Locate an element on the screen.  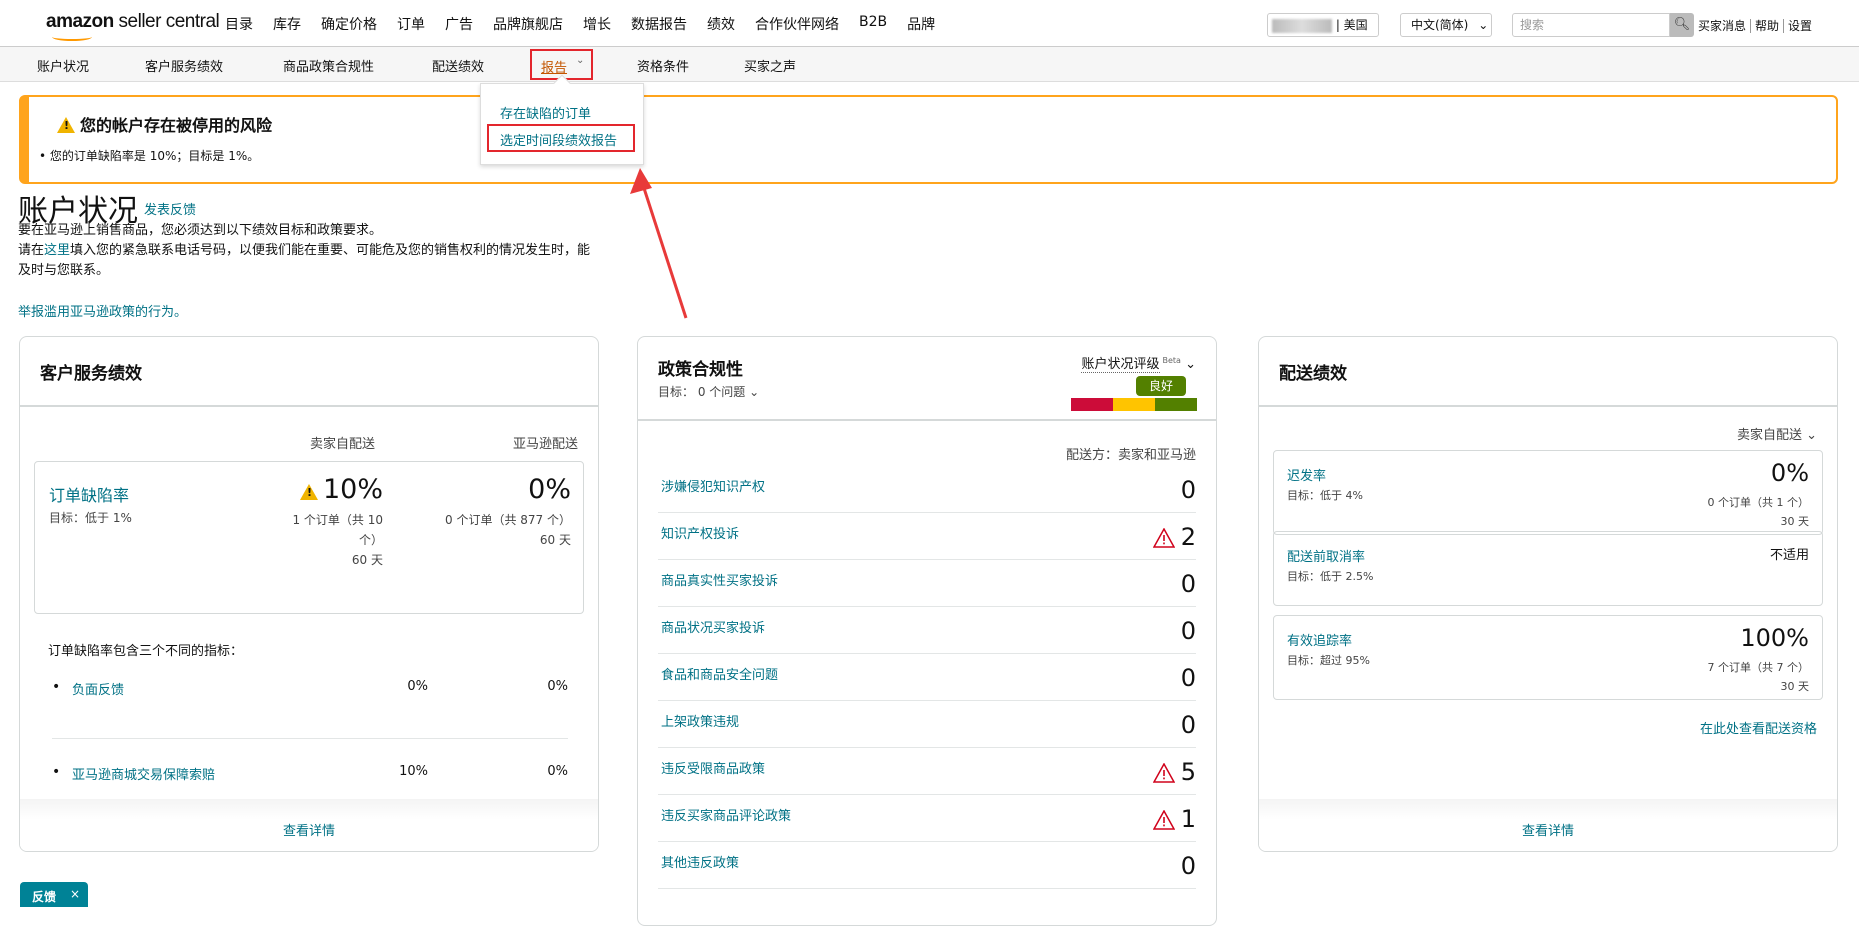
alert-banner: 您的帐户存在被停用的风险 • 您的订单缺陷率是 10%；目标是 1%。 is located at coordinates (928, 139).